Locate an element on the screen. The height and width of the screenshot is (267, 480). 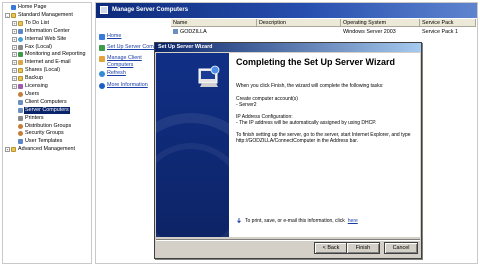
task-info-label: More Information is located at coordinates (127, 85).